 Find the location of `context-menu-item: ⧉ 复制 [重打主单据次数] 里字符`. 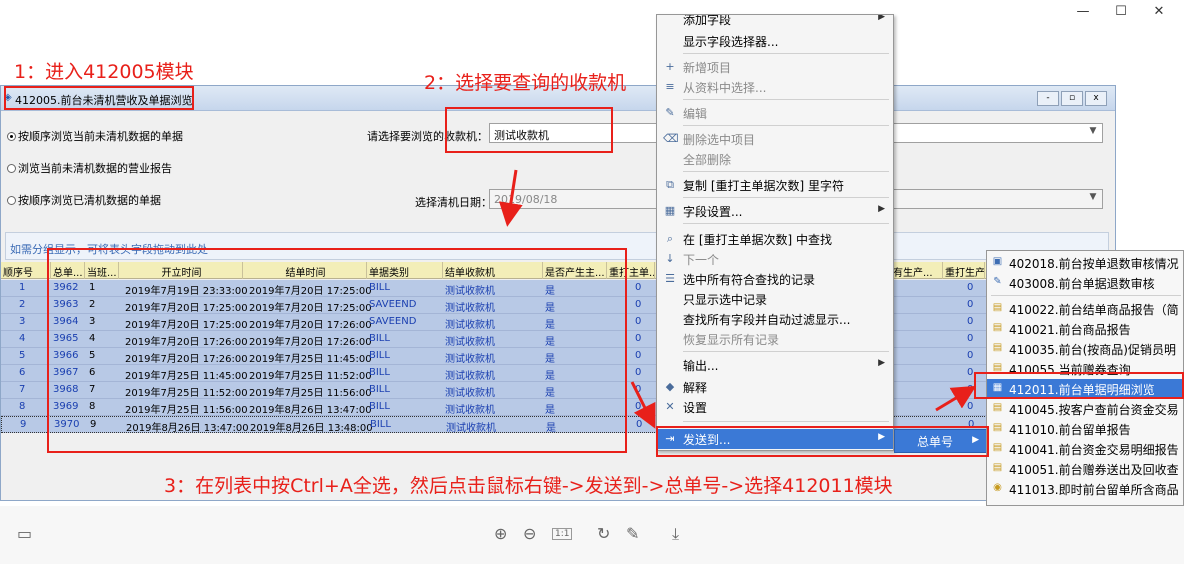

context-menu-item: ⧉ 复制 [重打主单据次数] 里字符 is located at coordinates (775, 185).